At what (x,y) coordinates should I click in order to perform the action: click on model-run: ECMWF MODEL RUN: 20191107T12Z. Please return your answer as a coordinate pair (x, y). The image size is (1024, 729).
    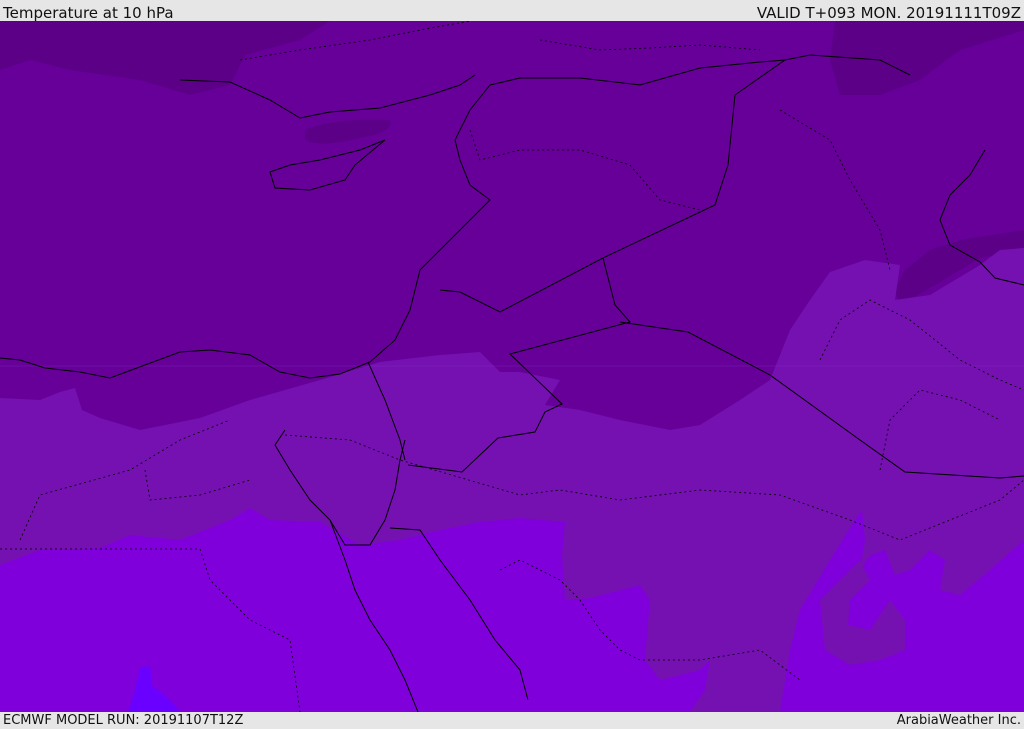
    Looking at the image, I should click on (123, 720).